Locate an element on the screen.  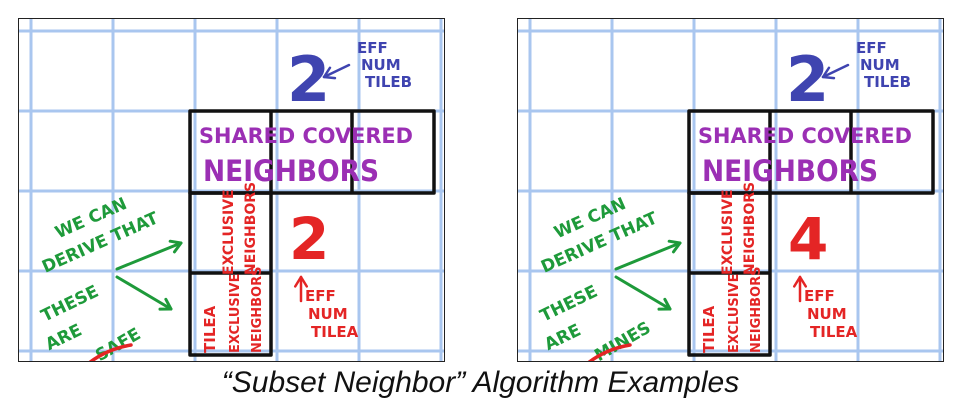
tile-a-number: 4 is located at coordinates (808, 239).